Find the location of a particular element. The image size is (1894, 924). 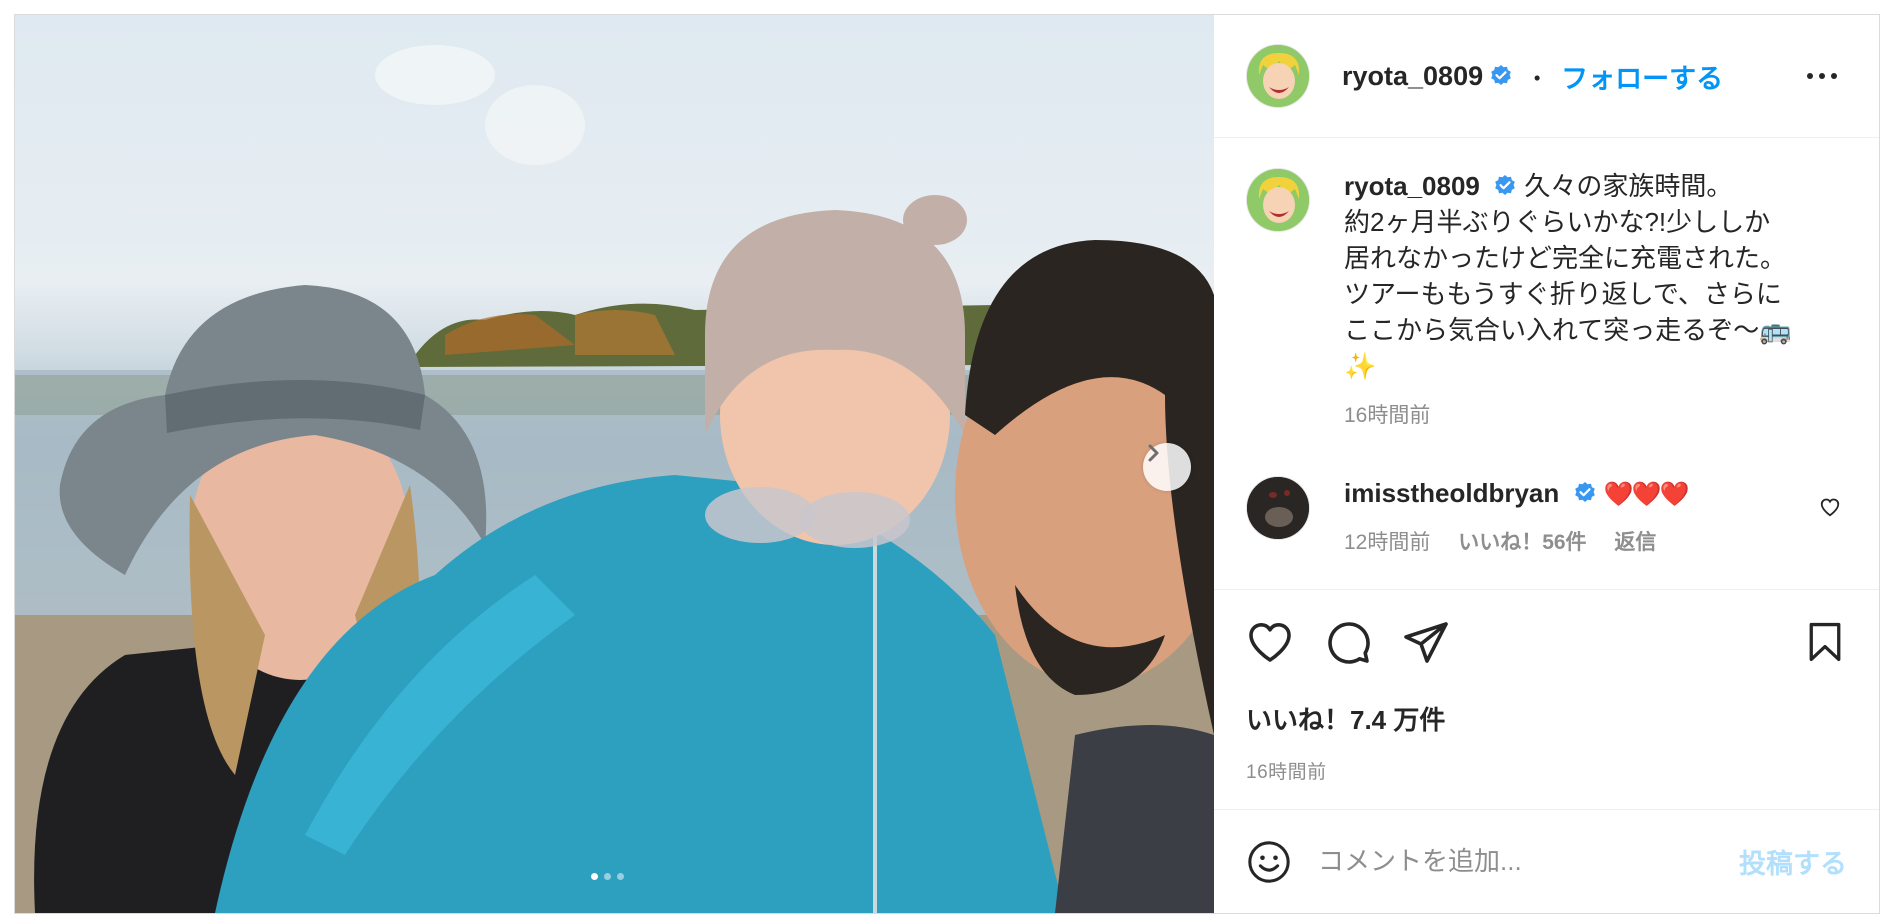

emoji-icon is located at coordinates (1269, 862).